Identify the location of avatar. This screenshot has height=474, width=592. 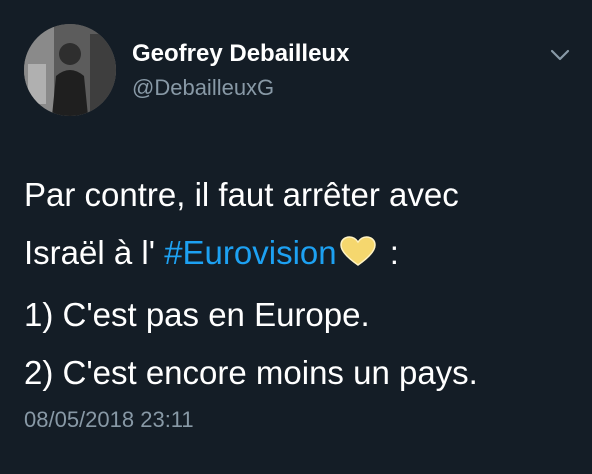
(70, 70).